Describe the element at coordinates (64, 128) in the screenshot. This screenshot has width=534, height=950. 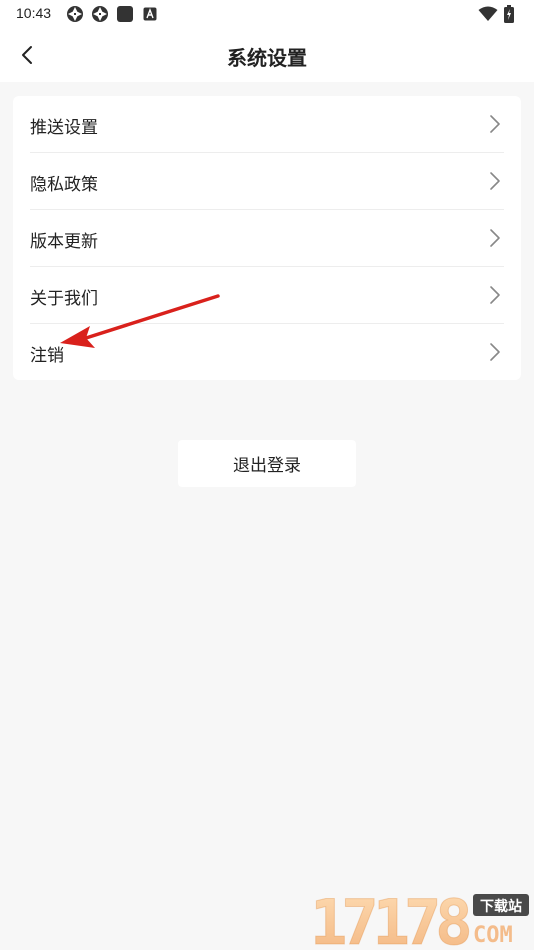
I see `settings-item-label: 推送设置` at that location.